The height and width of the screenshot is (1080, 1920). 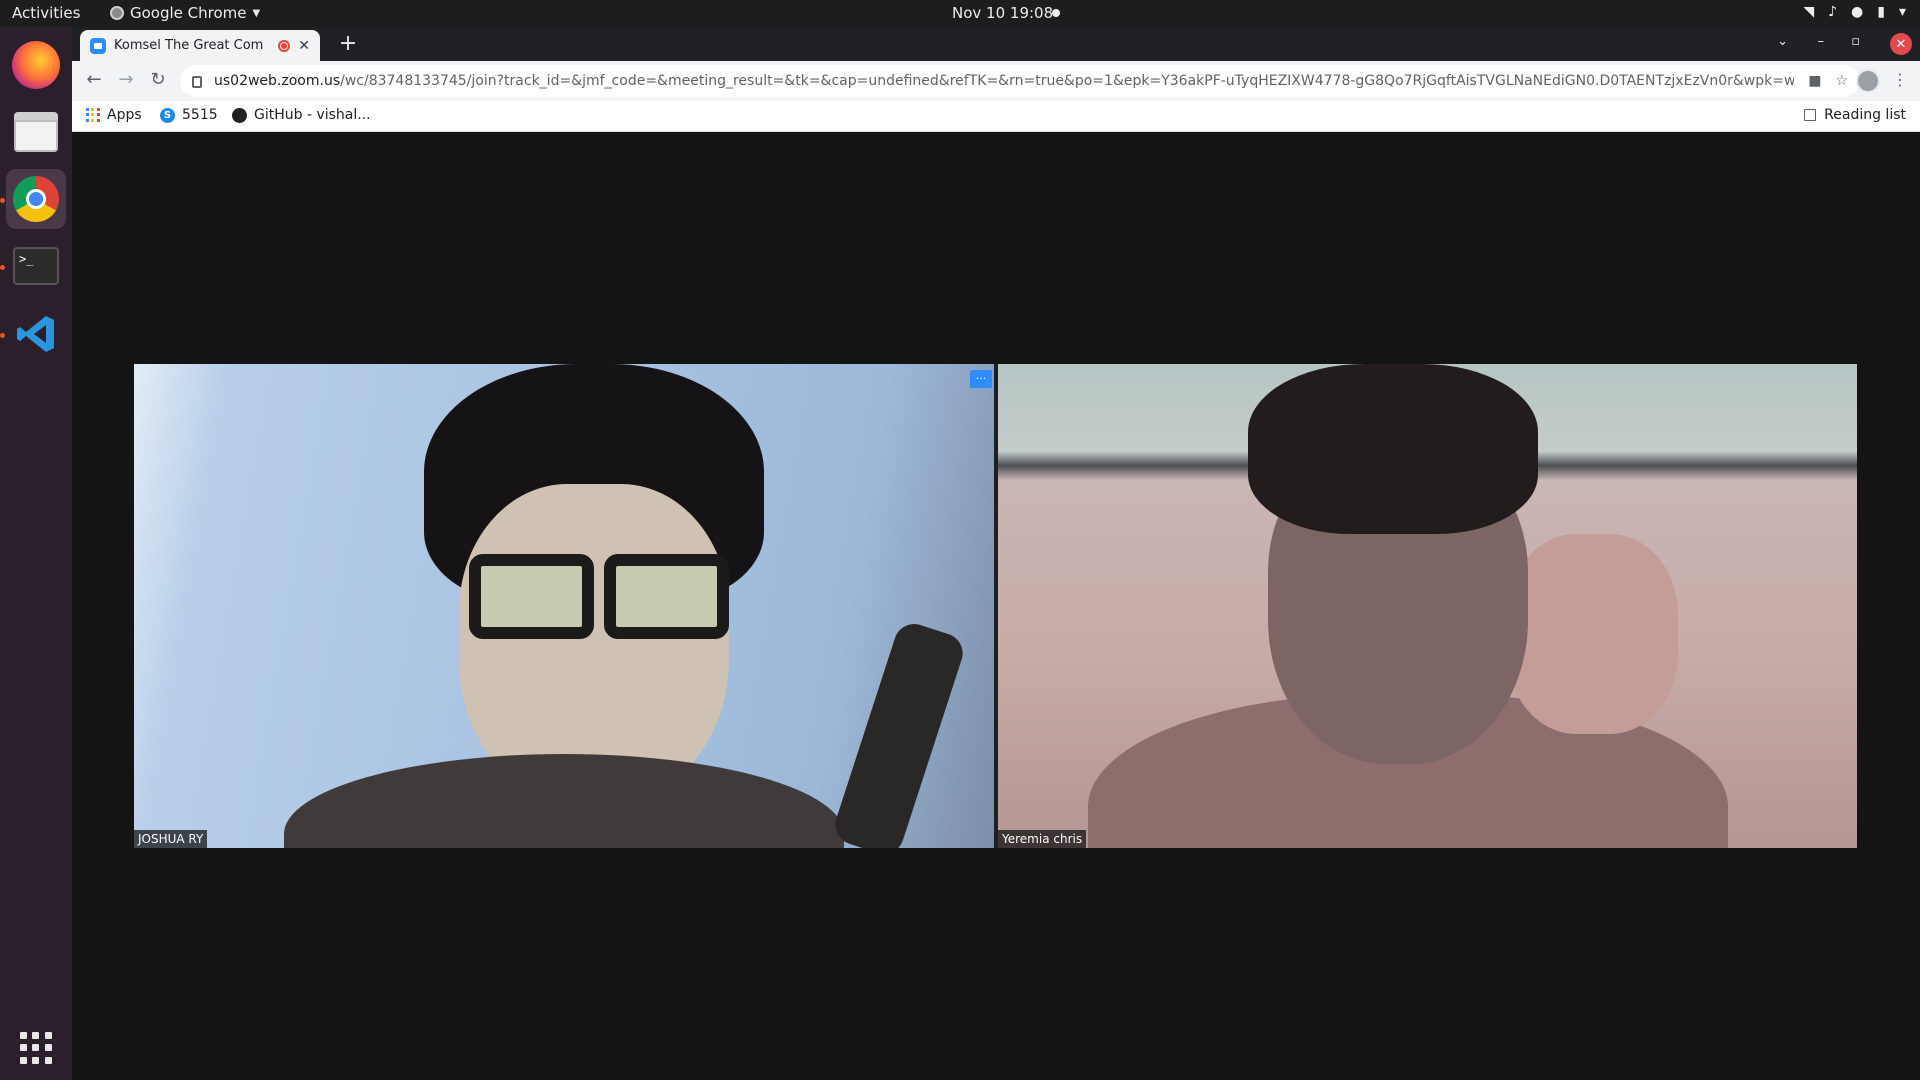 I want to click on bookmark-apps: Apps, so click(x=114, y=115).